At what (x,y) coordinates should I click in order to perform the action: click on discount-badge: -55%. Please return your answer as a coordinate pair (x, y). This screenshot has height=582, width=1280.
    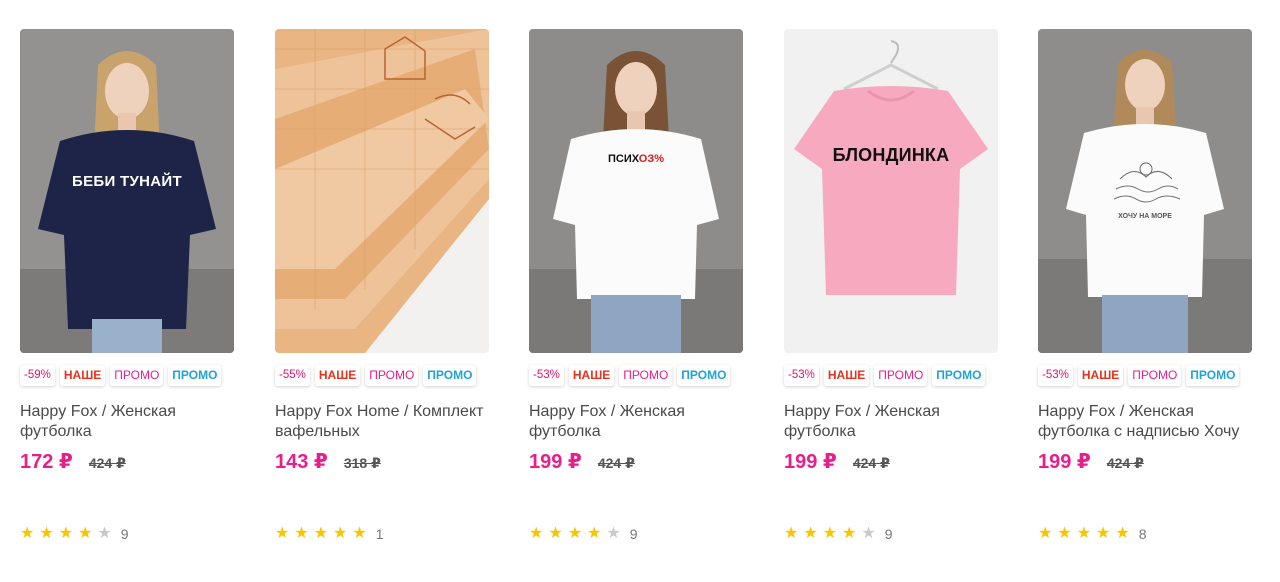
    Looking at the image, I should click on (292, 375).